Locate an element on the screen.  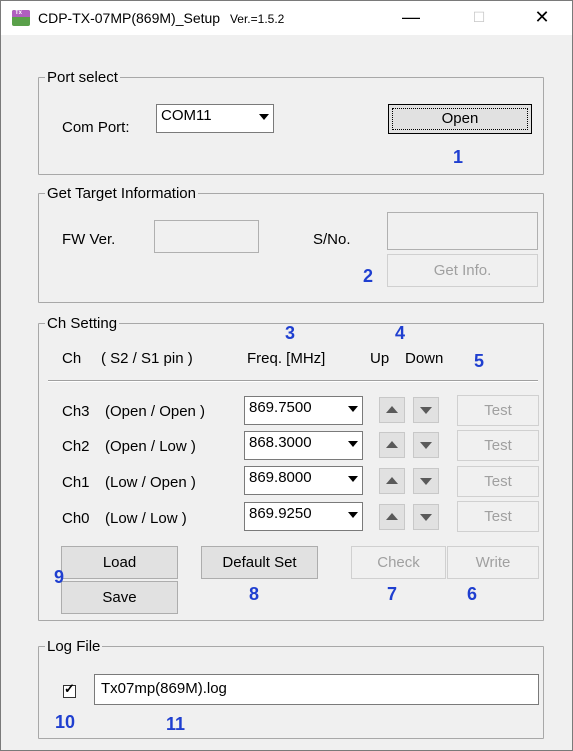
row-ch2-up-button is located at coordinates (392, 445).